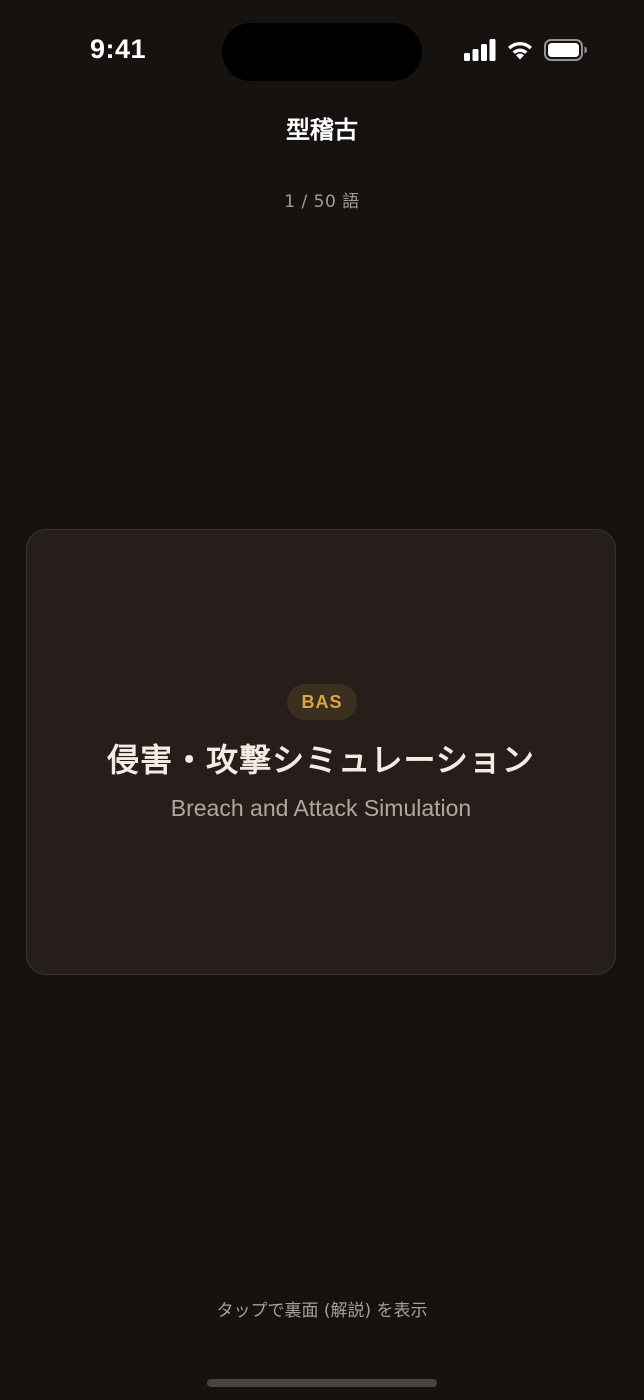  I want to click on battery-icon, so click(566, 52).